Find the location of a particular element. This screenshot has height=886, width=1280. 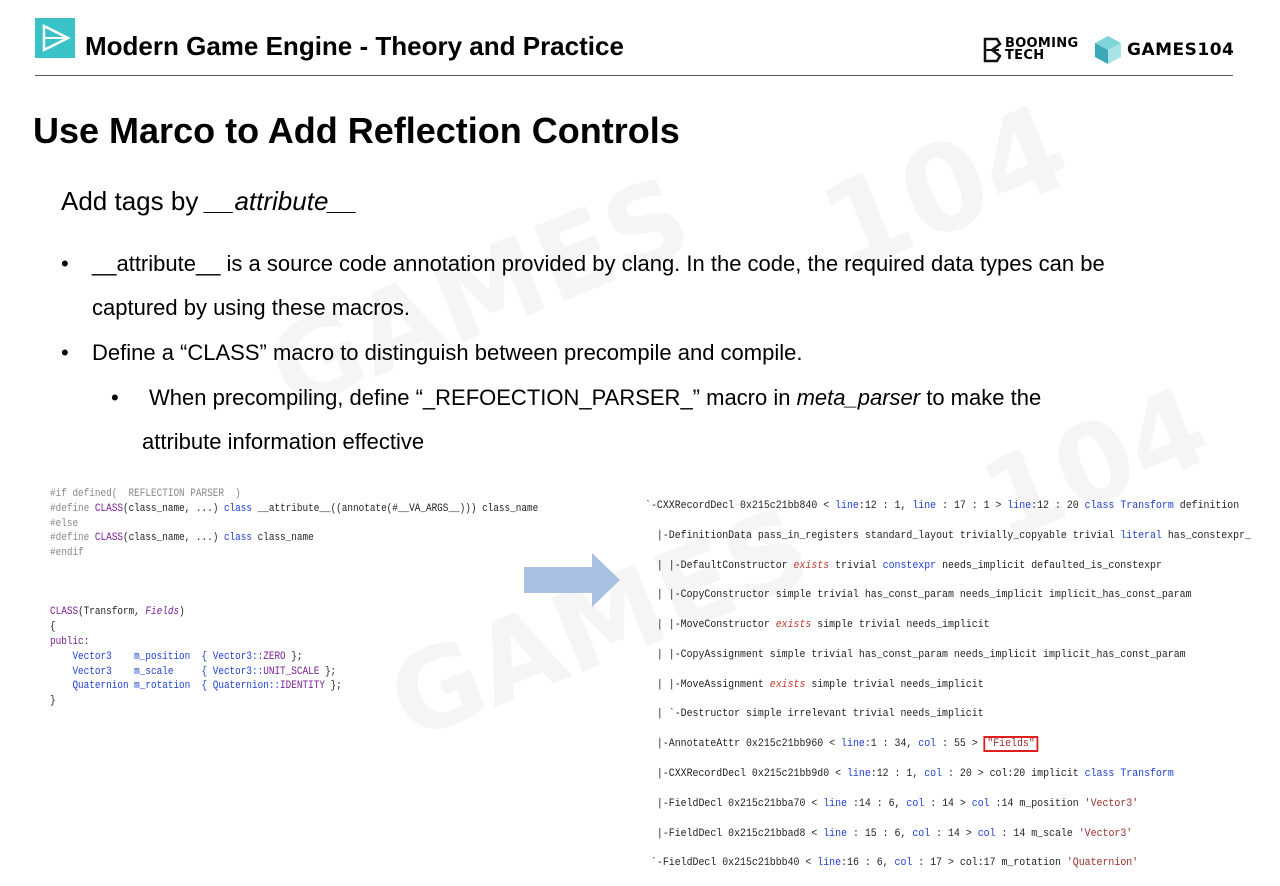

games104-logo-text: GAMES104 is located at coordinates (1181, 50).